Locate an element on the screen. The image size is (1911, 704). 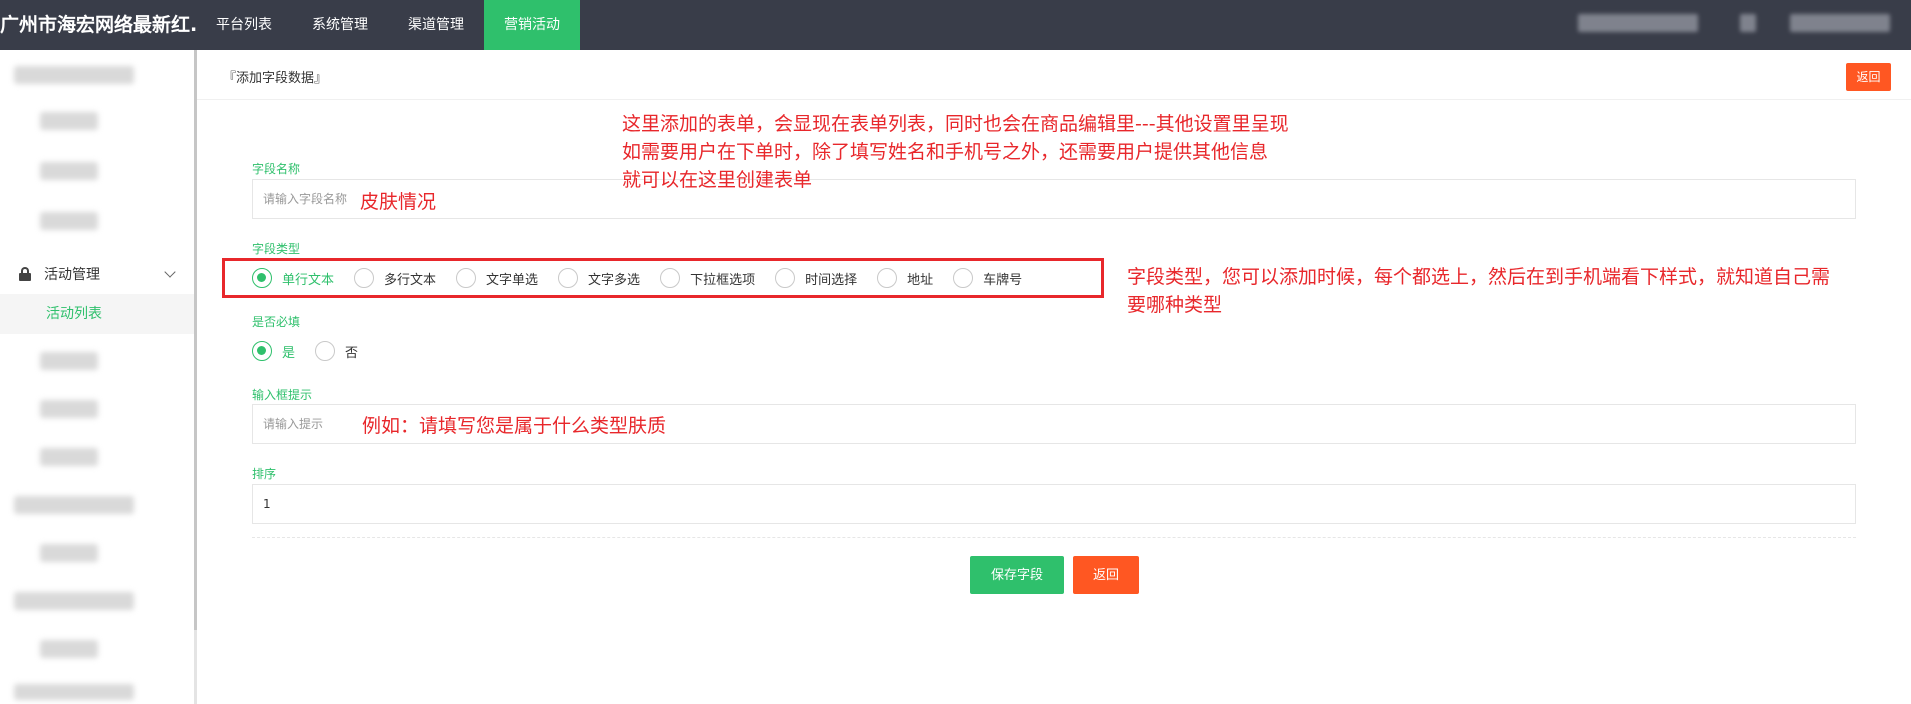
lock-icon is located at coordinates (25, 274).